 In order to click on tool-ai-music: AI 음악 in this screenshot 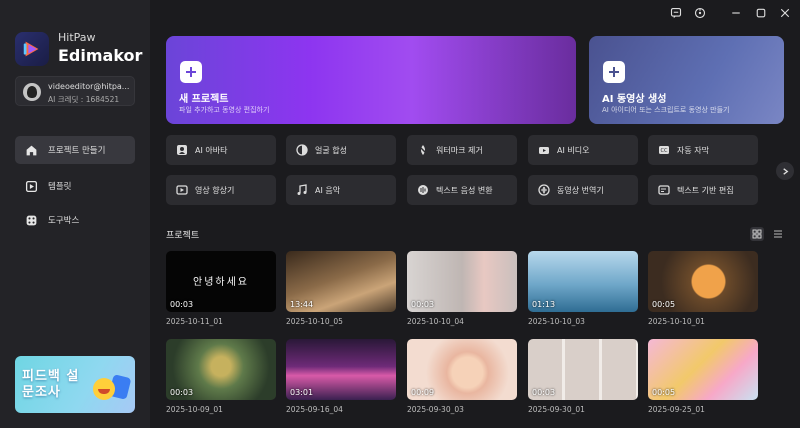, I will do `click(341, 190)`.